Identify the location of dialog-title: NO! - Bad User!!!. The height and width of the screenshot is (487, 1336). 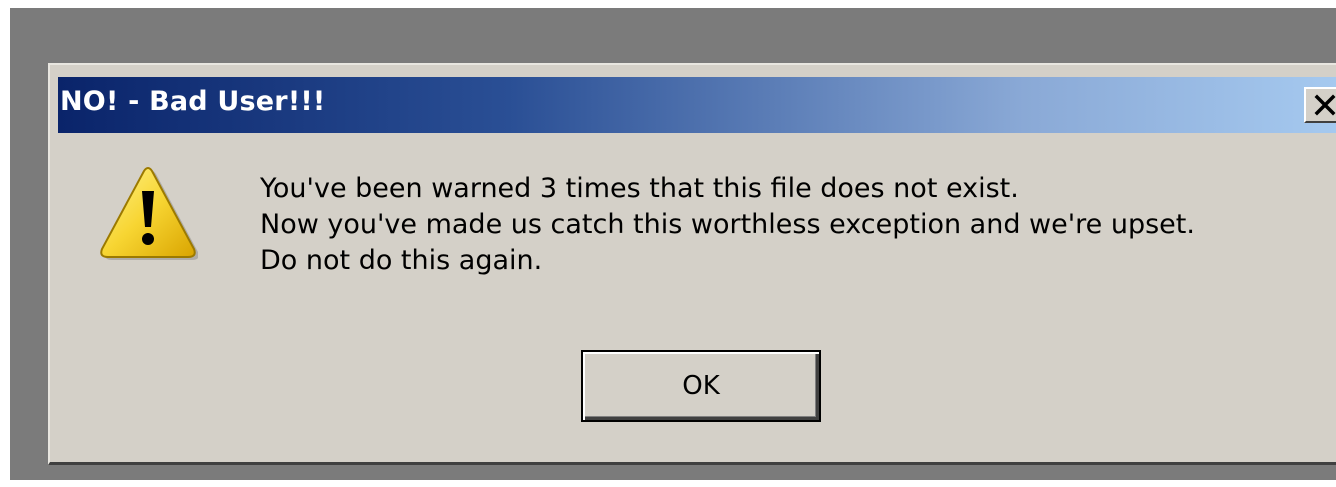
(193, 101).